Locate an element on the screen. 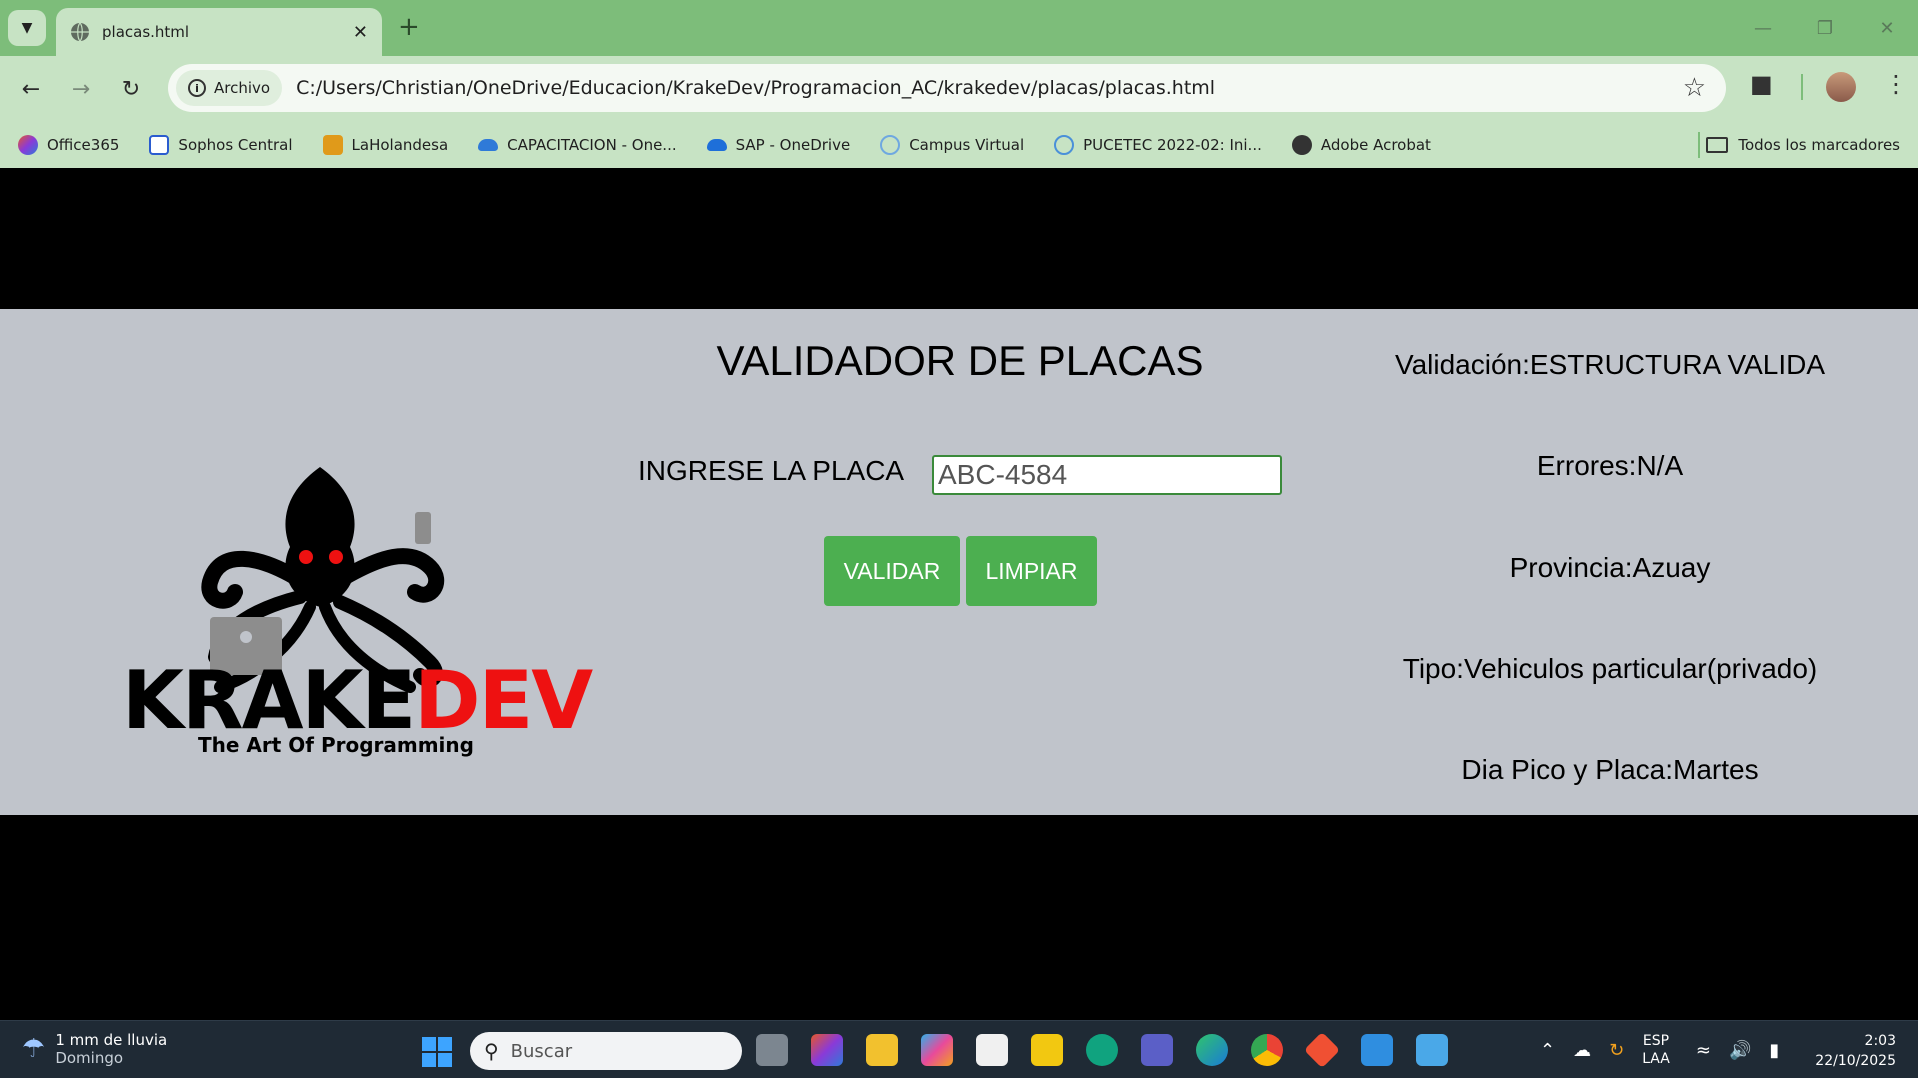 This screenshot has height=1078, width=1918. all-bookmarks: Todos los marcadores is located at coordinates (1803, 145).